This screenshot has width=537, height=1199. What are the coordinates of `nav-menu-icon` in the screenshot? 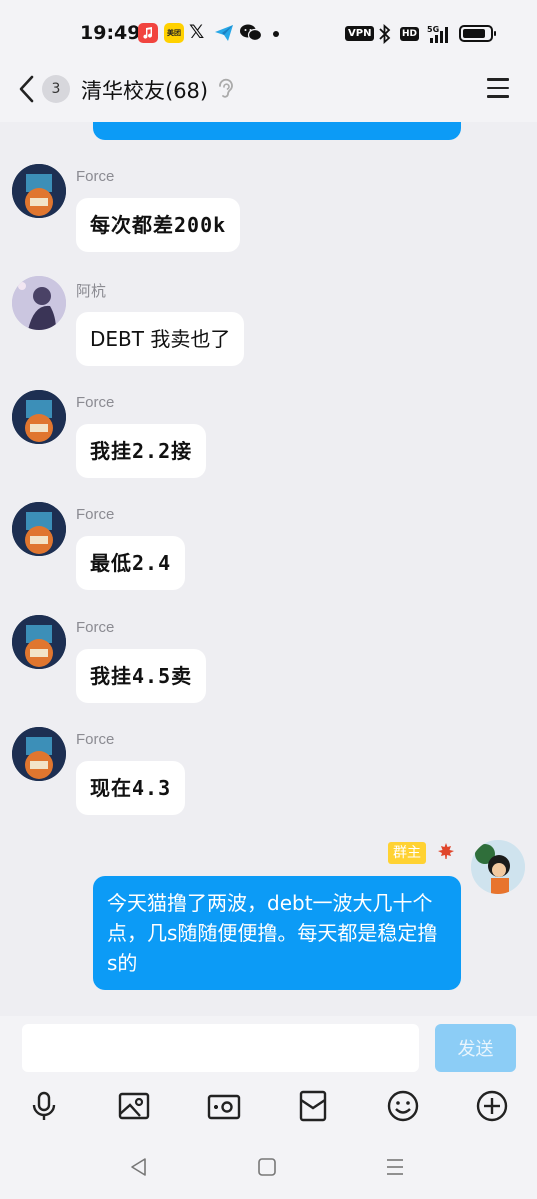 It's located at (395, 1167).